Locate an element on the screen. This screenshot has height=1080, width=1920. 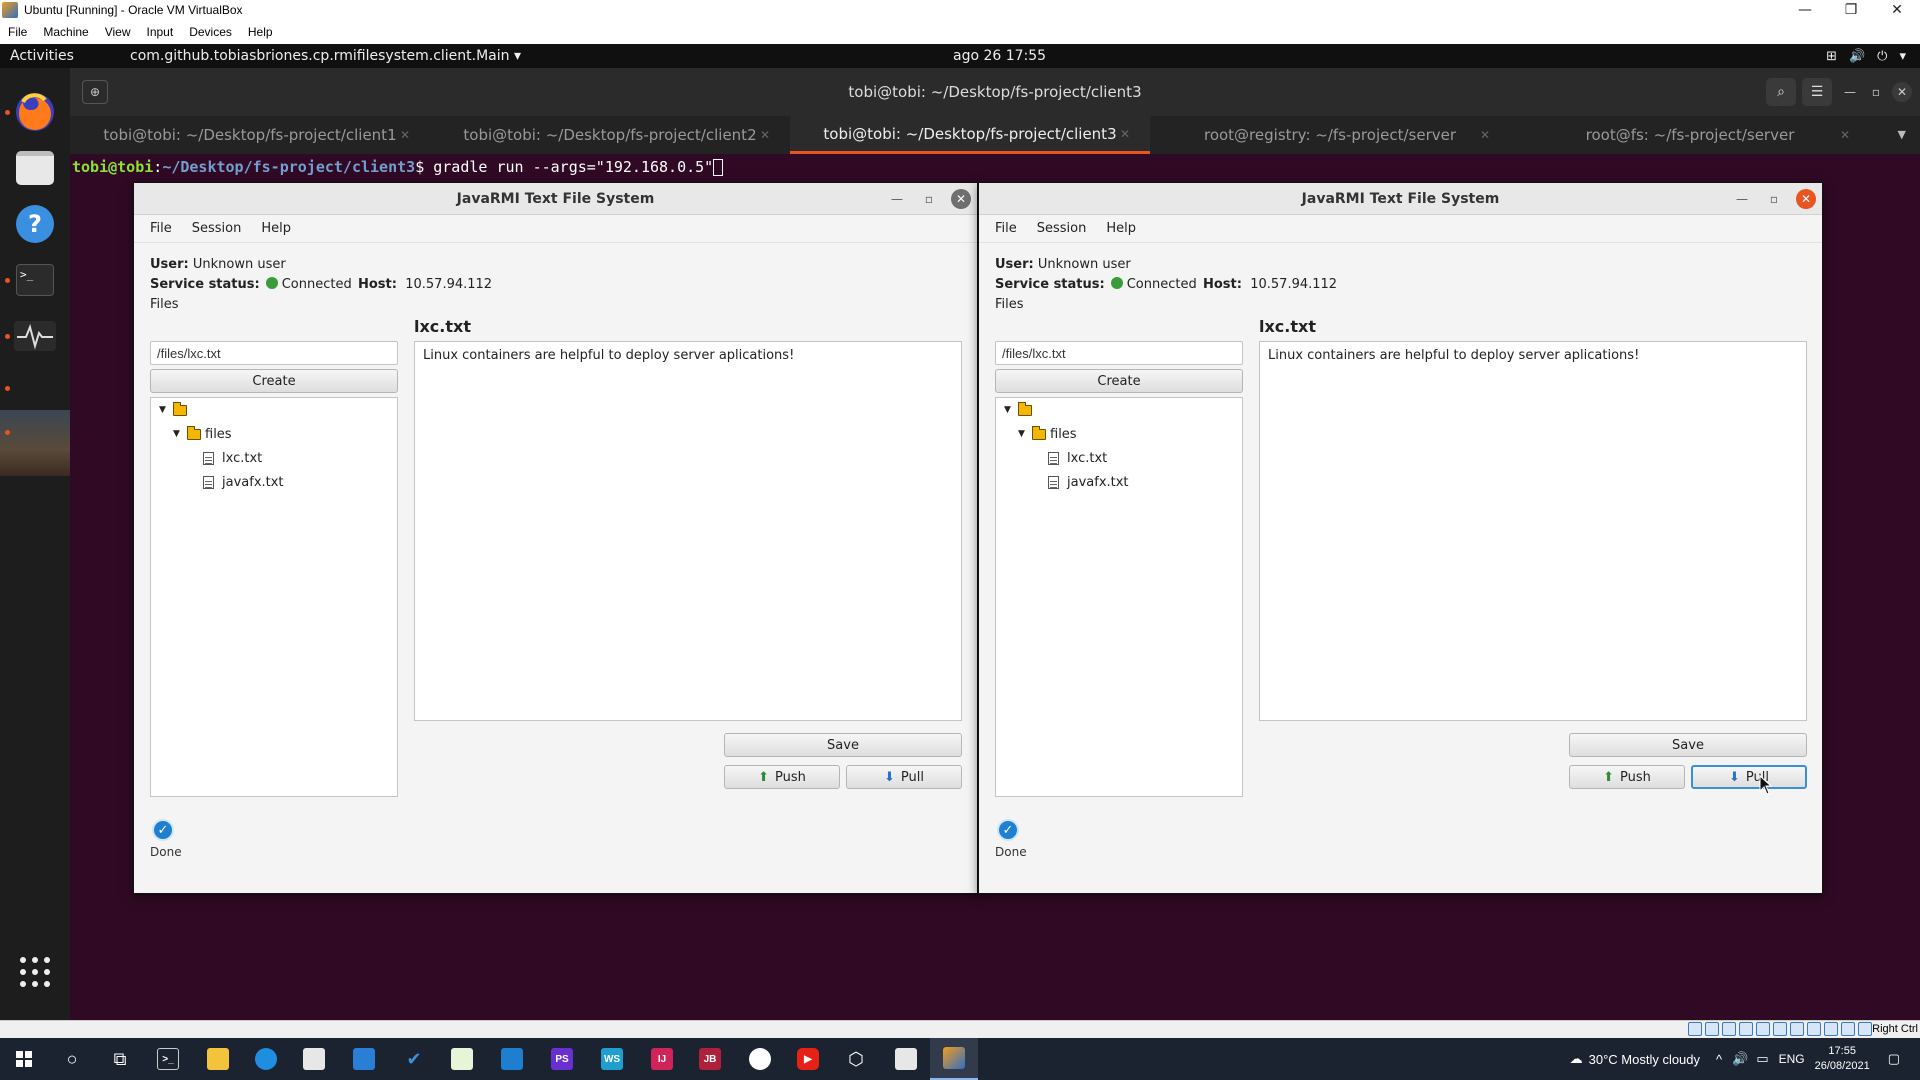
file-explorer-icon is located at coordinates (218, 1059).